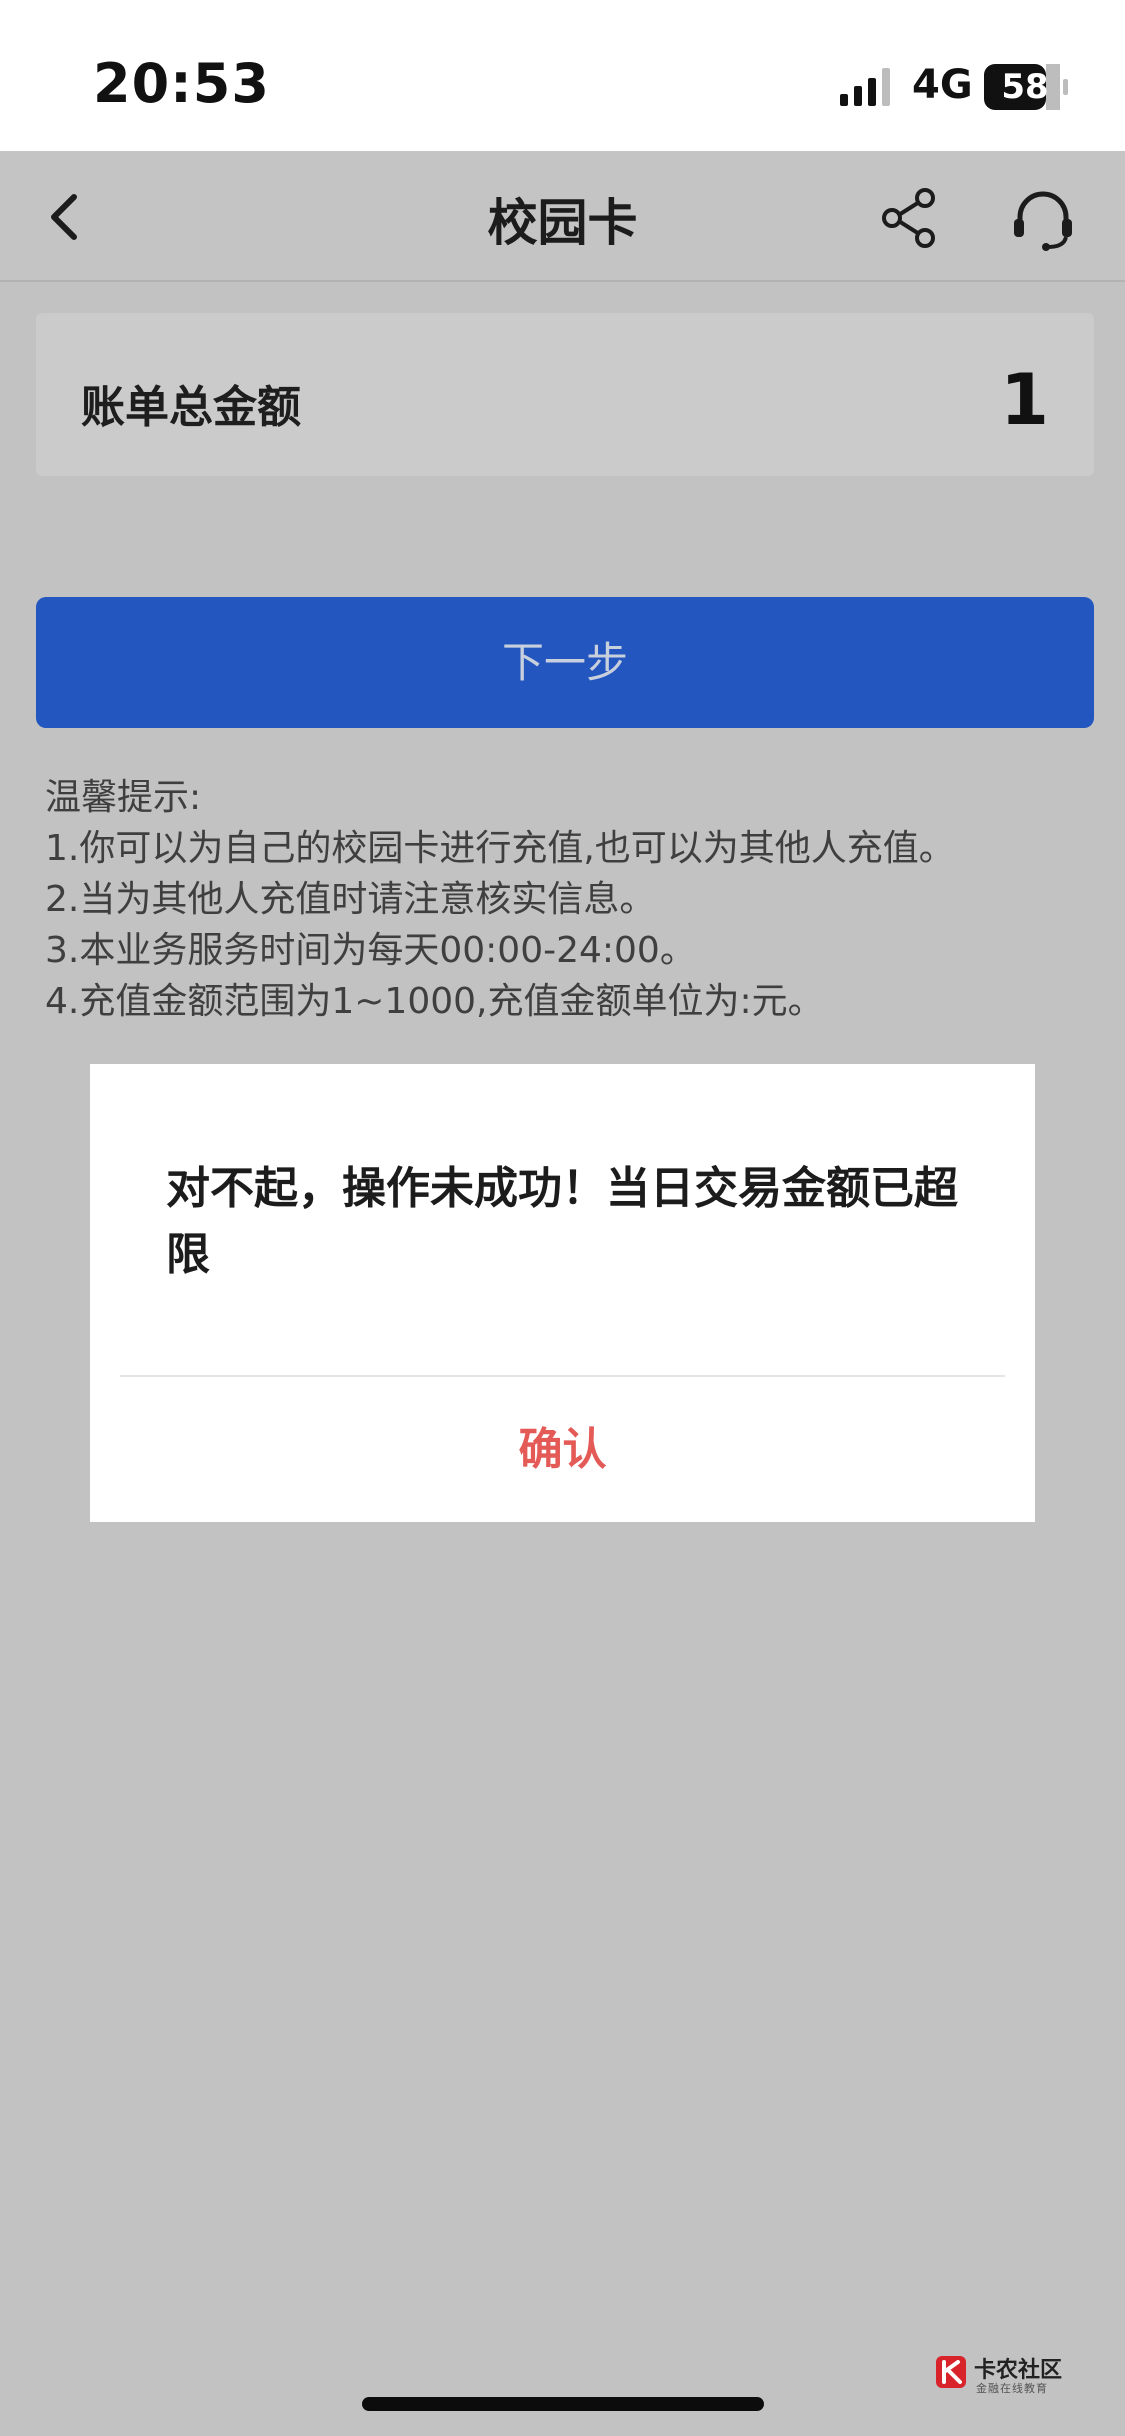 This screenshot has height=2436, width=1125. Describe the element at coordinates (350, 899) in the screenshot. I see `tips-line: 2.当为其他人充值时请注意核实信息。` at that location.